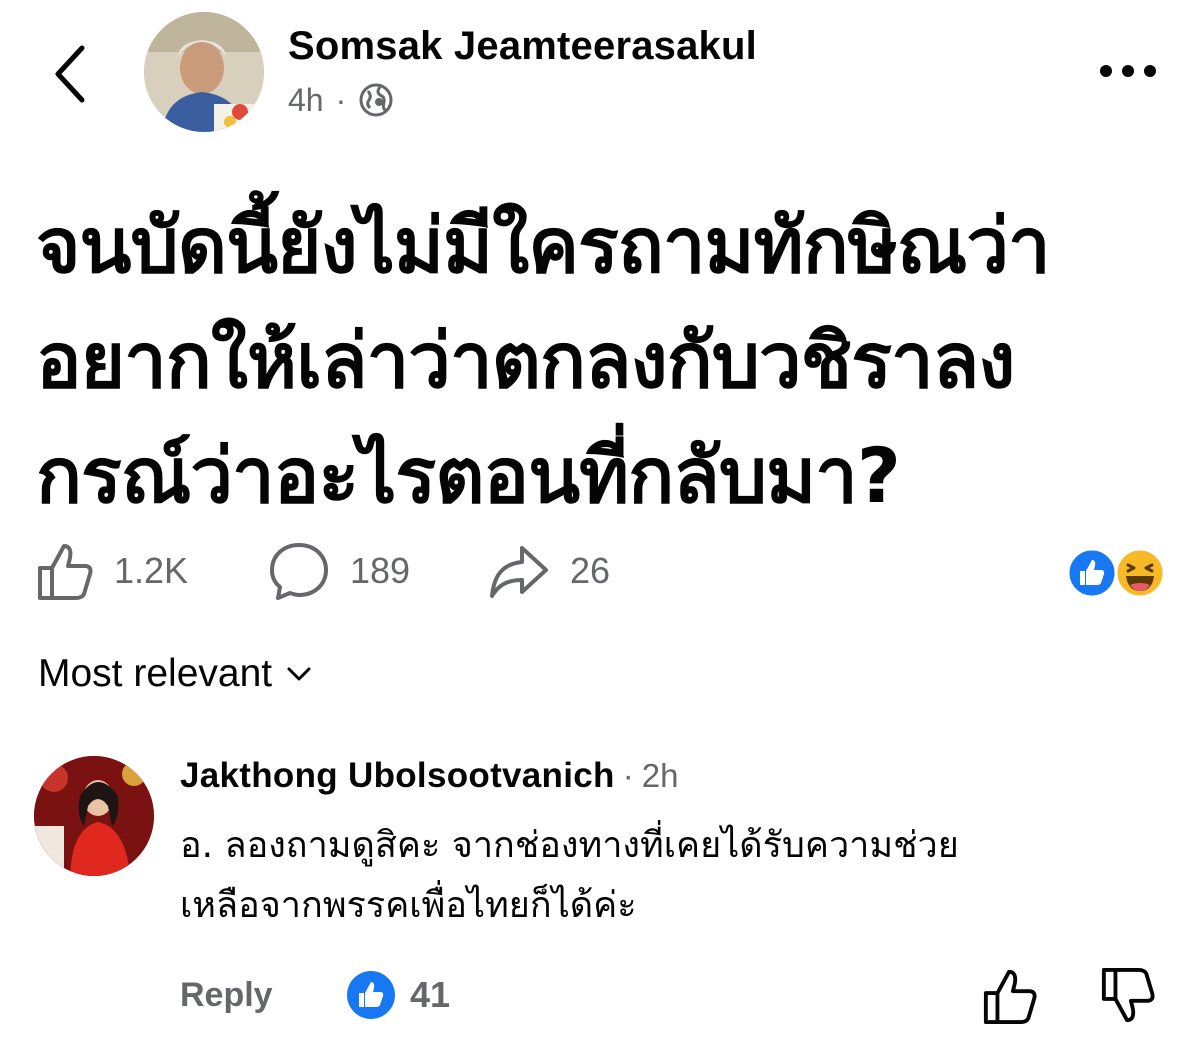 This screenshot has height=1039, width=1200. What do you see at coordinates (519, 572) in the screenshot?
I see `share-icon` at bounding box center [519, 572].